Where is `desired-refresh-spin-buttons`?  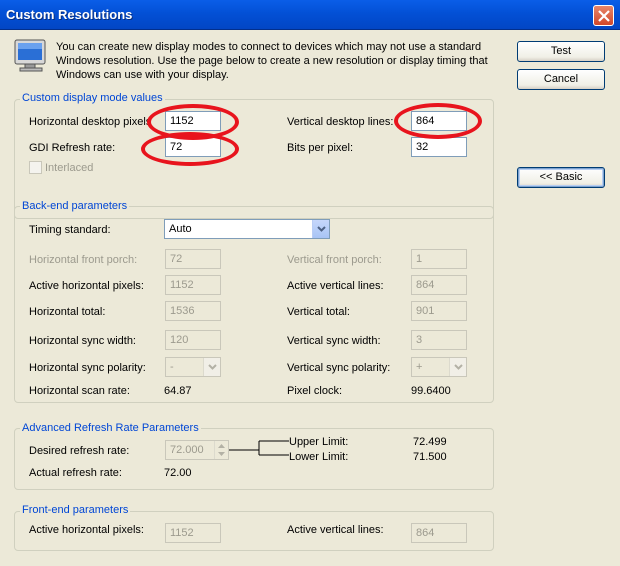
desired-refresh-spin-buttons is located at coordinates (221, 450).